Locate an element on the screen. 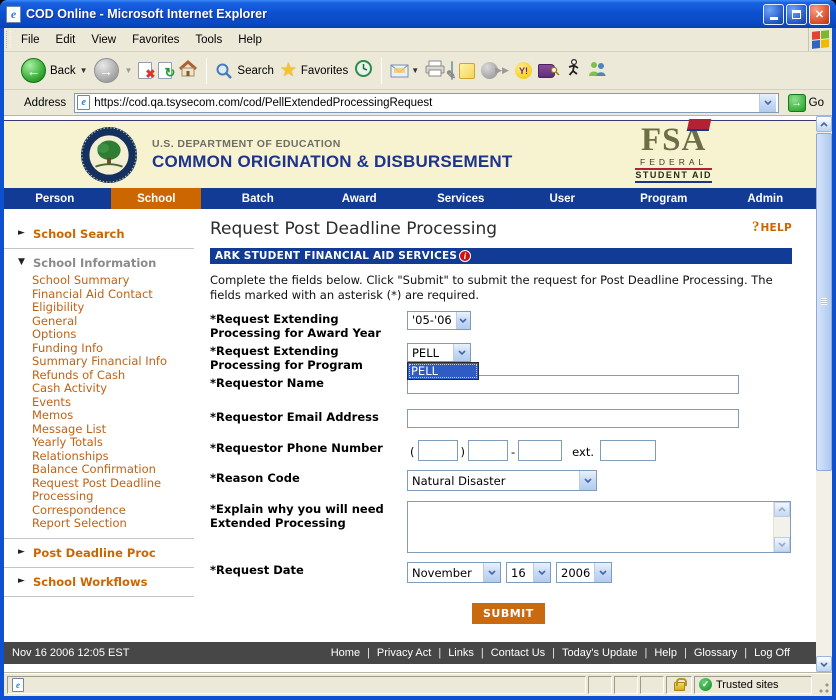 This screenshot has height=700, width=836. phone-ext-input is located at coordinates (628, 451).